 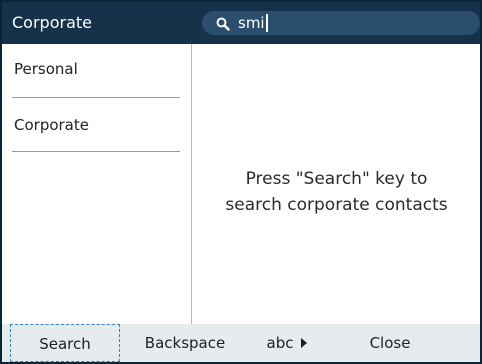 I want to click on search-box: smi, so click(x=341, y=23).